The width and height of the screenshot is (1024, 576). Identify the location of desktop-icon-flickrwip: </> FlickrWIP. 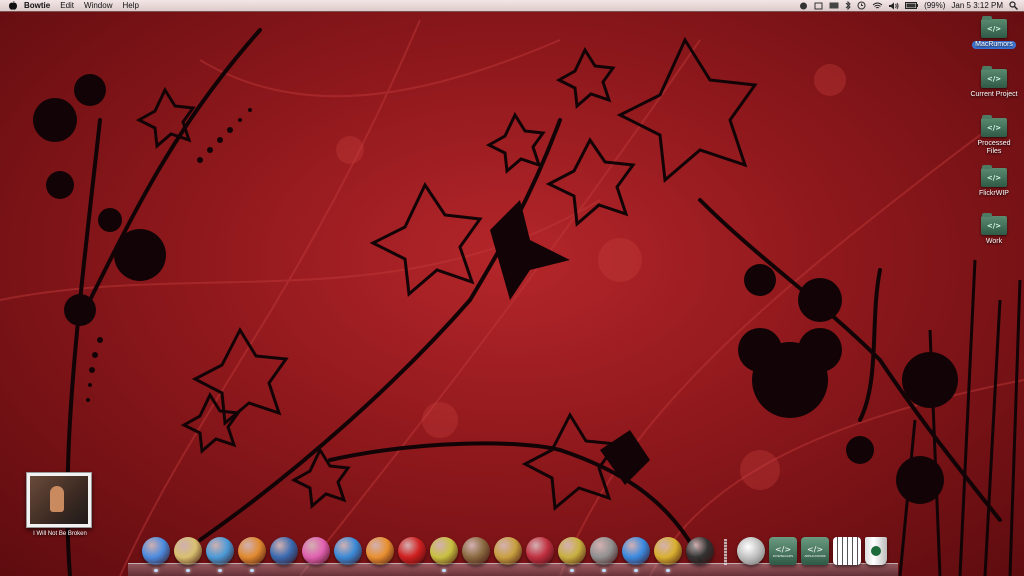
(994, 181).